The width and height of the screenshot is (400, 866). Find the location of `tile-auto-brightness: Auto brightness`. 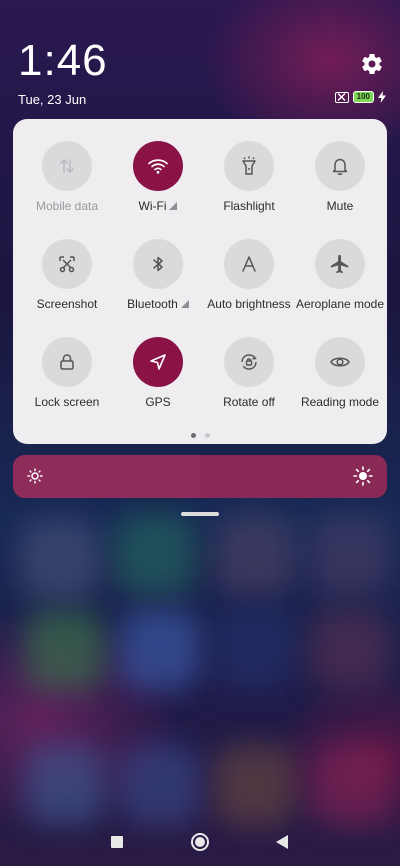

tile-auto-brightness: Auto brightness is located at coordinates (249, 275).